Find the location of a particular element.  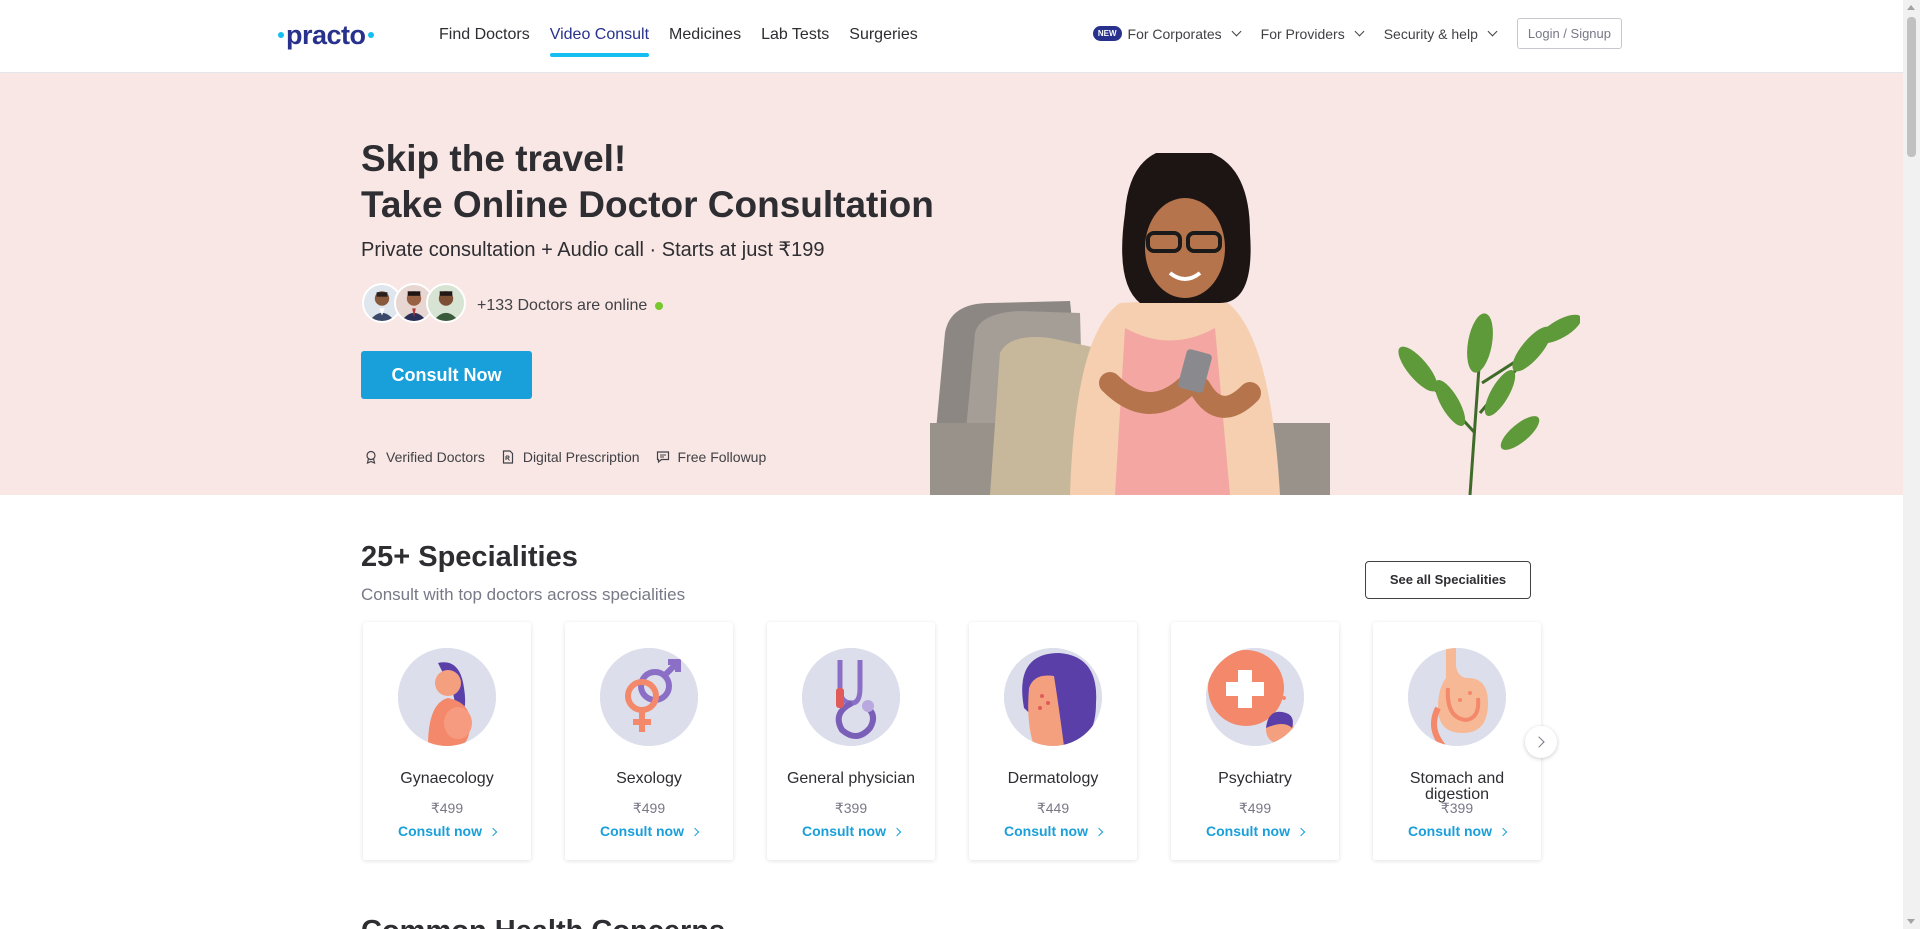

speciality-card-stomach-digestion: Stomach and digestion ₹399 Consult now is located at coordinates (1457, 741).